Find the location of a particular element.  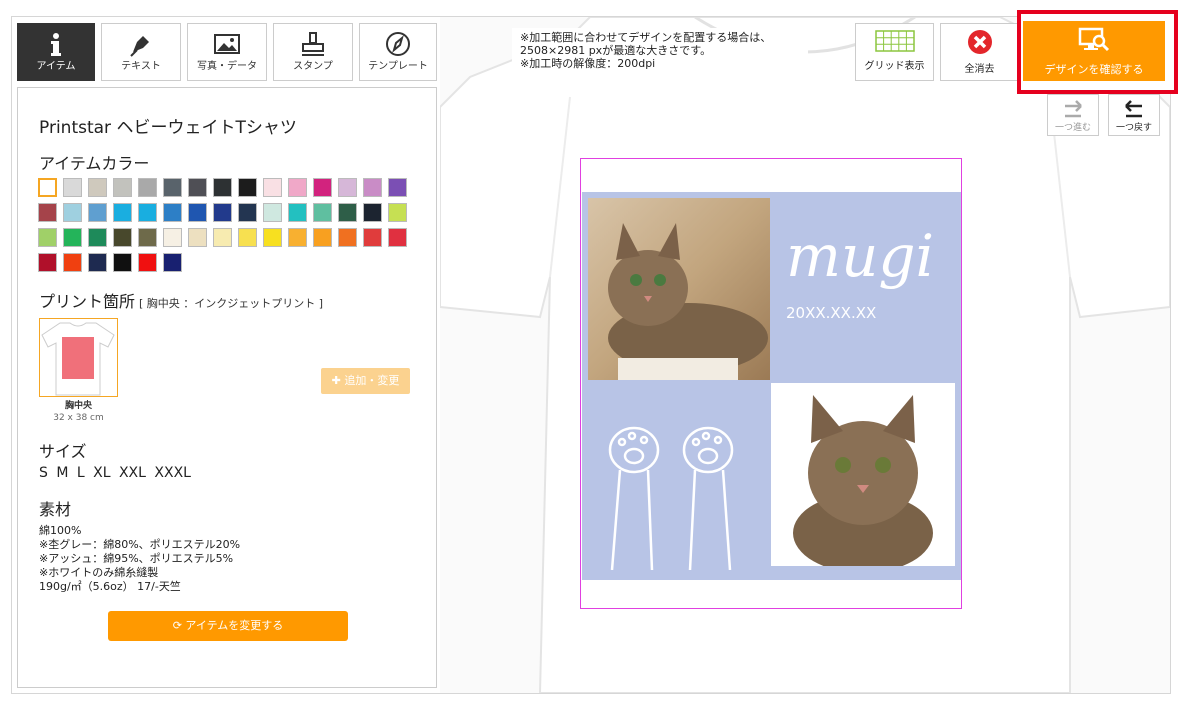

thumb-size: 32 x 38 cm is located at coordinates (78, 418).